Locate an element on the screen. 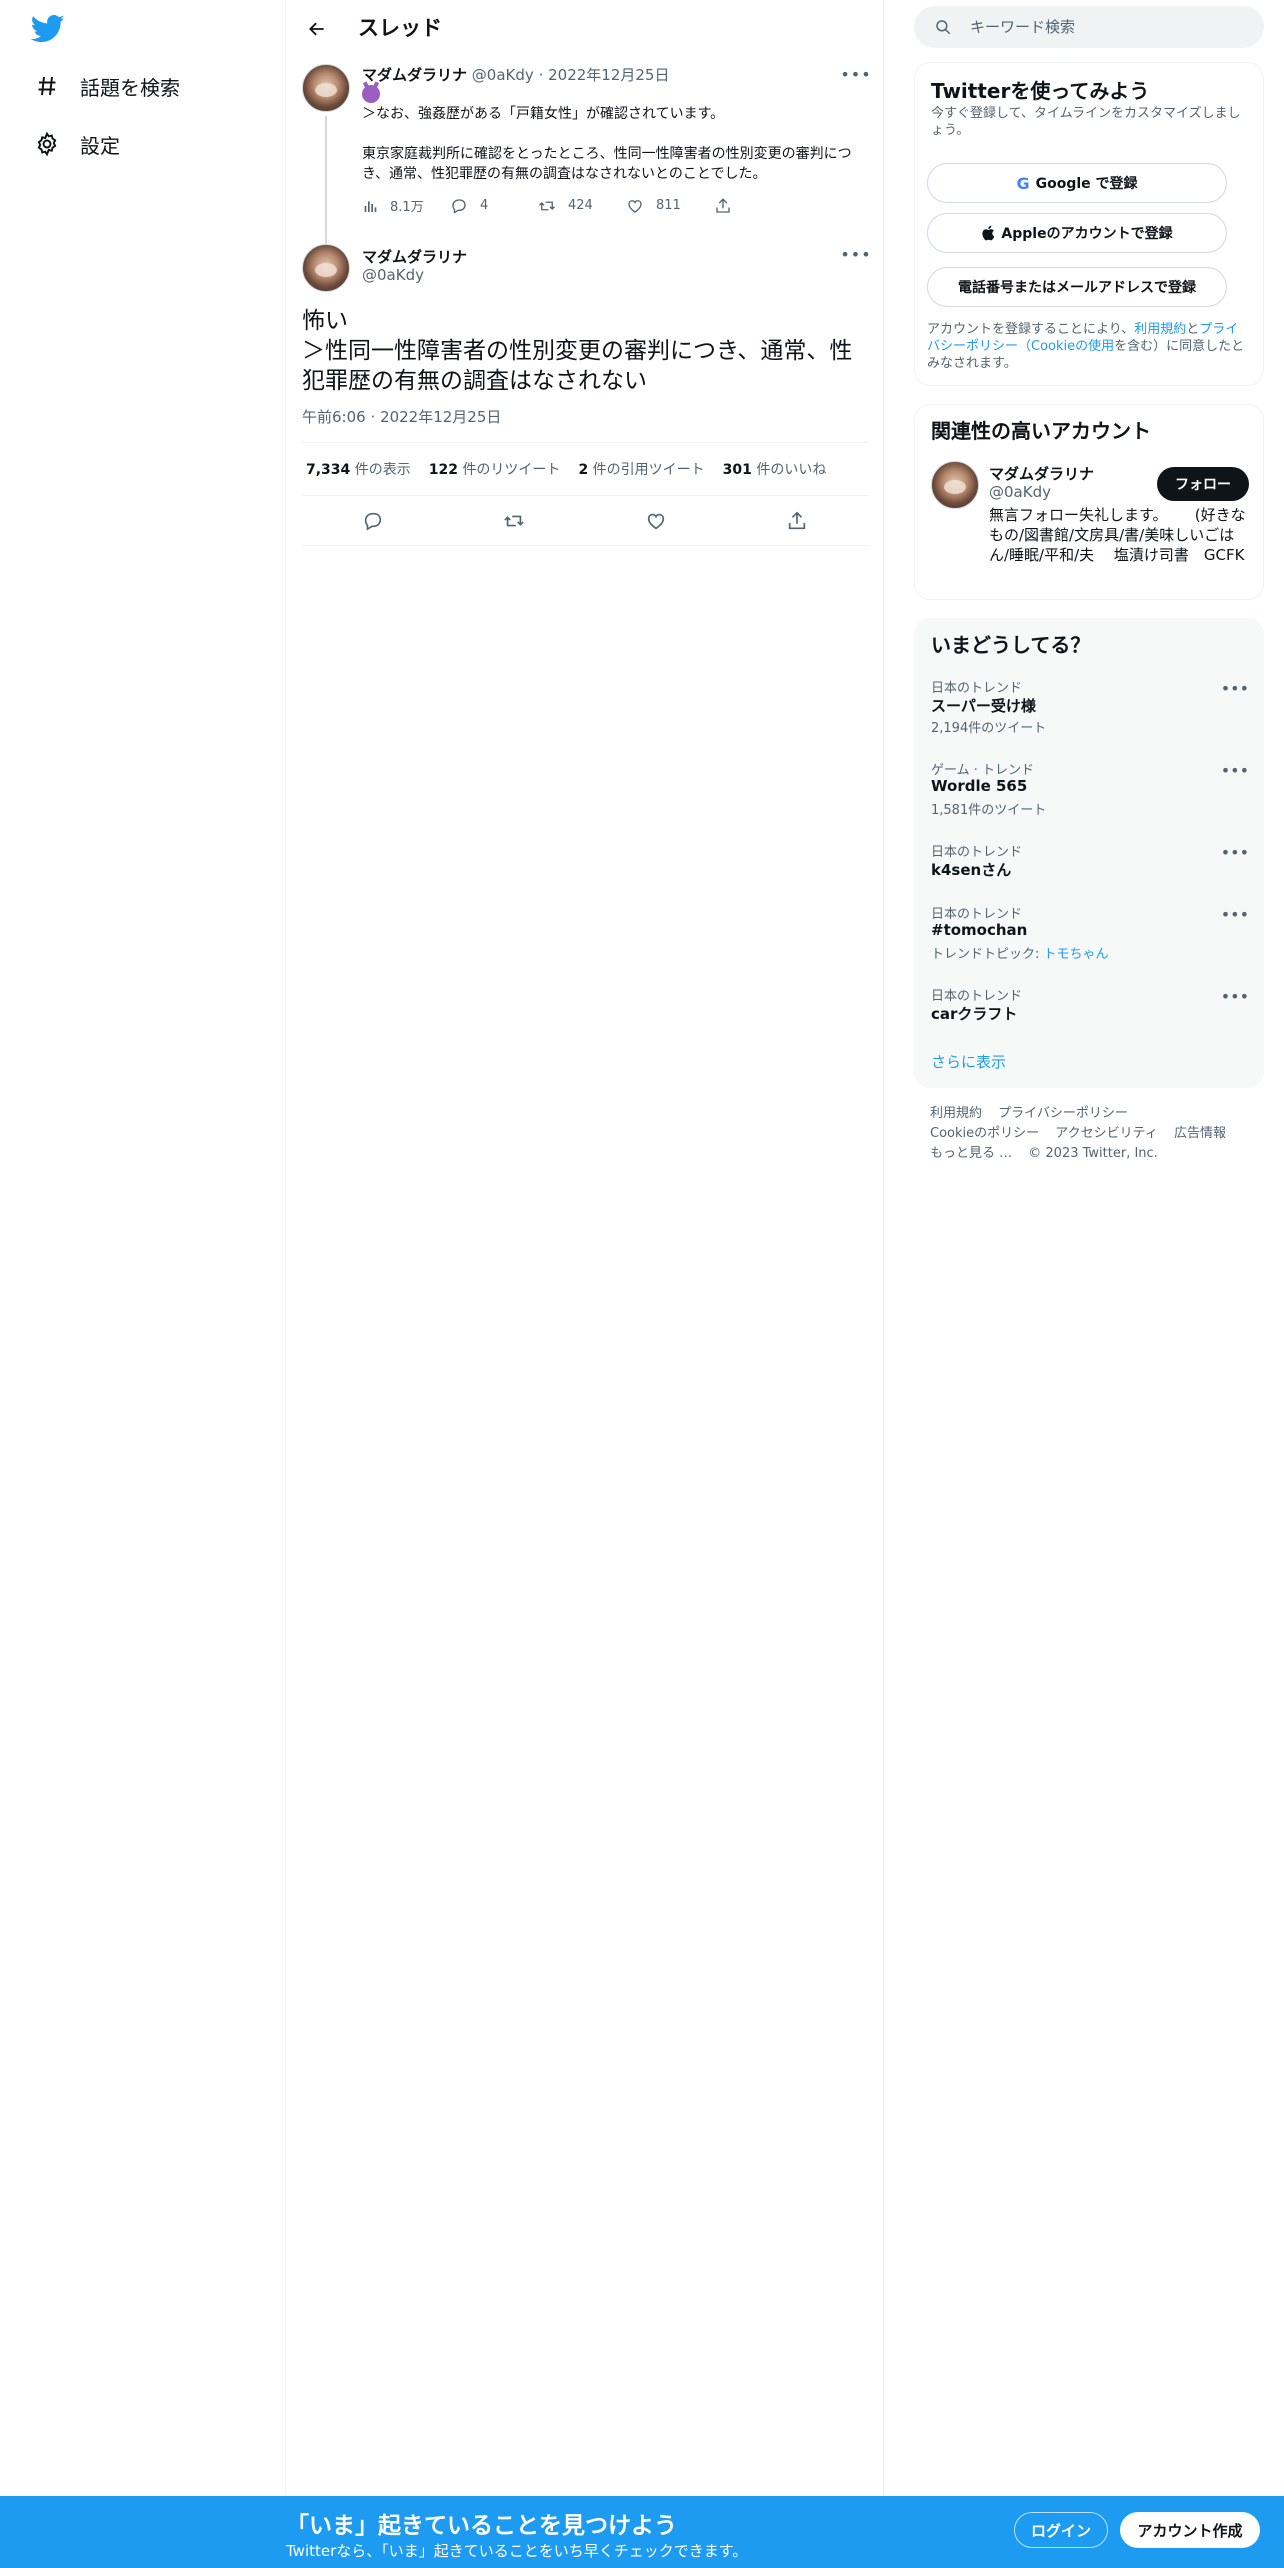 The image size is (1284, 2568). views-count: 8.1万 is located at coordinates (407, 207).